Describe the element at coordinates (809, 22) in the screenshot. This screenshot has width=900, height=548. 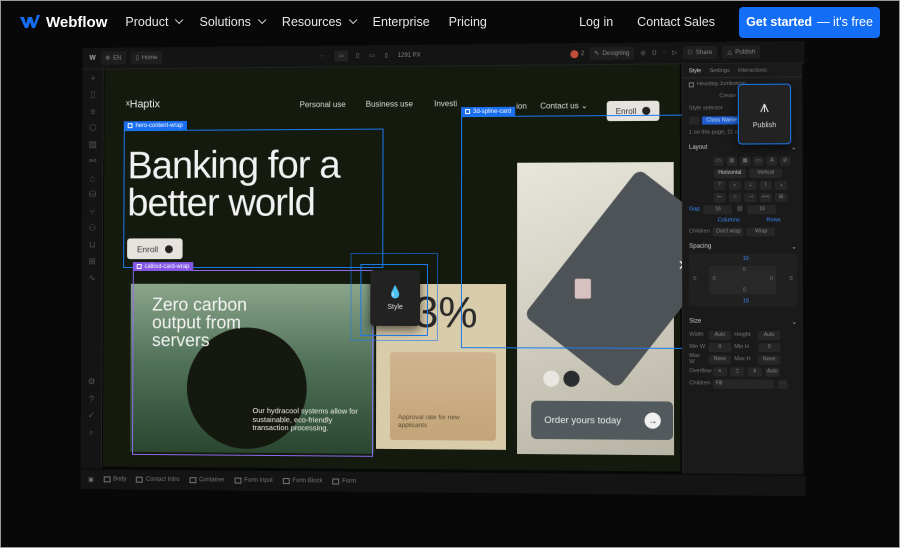
I see `get-started-button: Get started — it's free` at that location.